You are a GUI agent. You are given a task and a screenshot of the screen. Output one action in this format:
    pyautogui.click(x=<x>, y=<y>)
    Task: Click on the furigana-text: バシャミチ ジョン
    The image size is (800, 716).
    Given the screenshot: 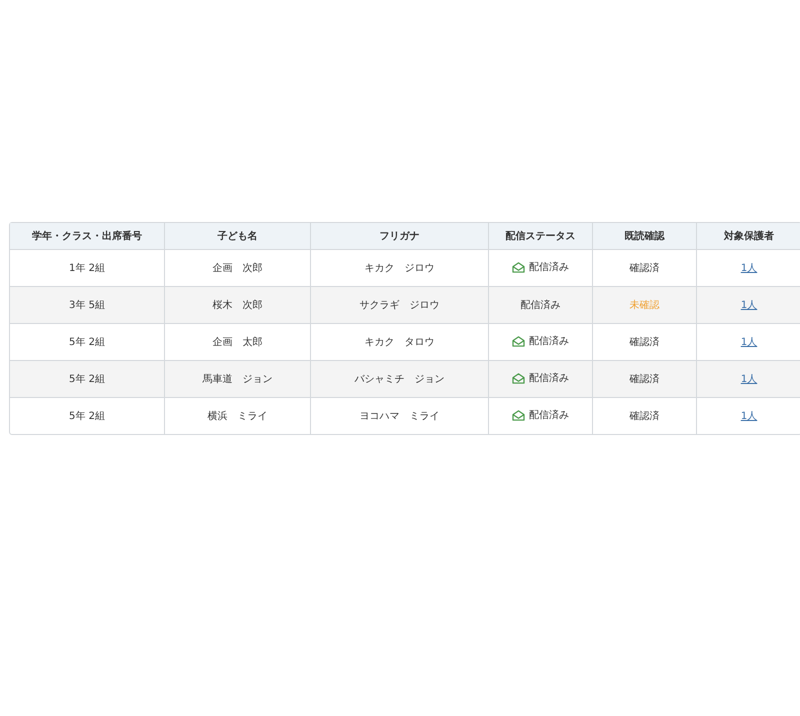 What is the action you would take?
    pyautogui.click(x=399, y=379)
    